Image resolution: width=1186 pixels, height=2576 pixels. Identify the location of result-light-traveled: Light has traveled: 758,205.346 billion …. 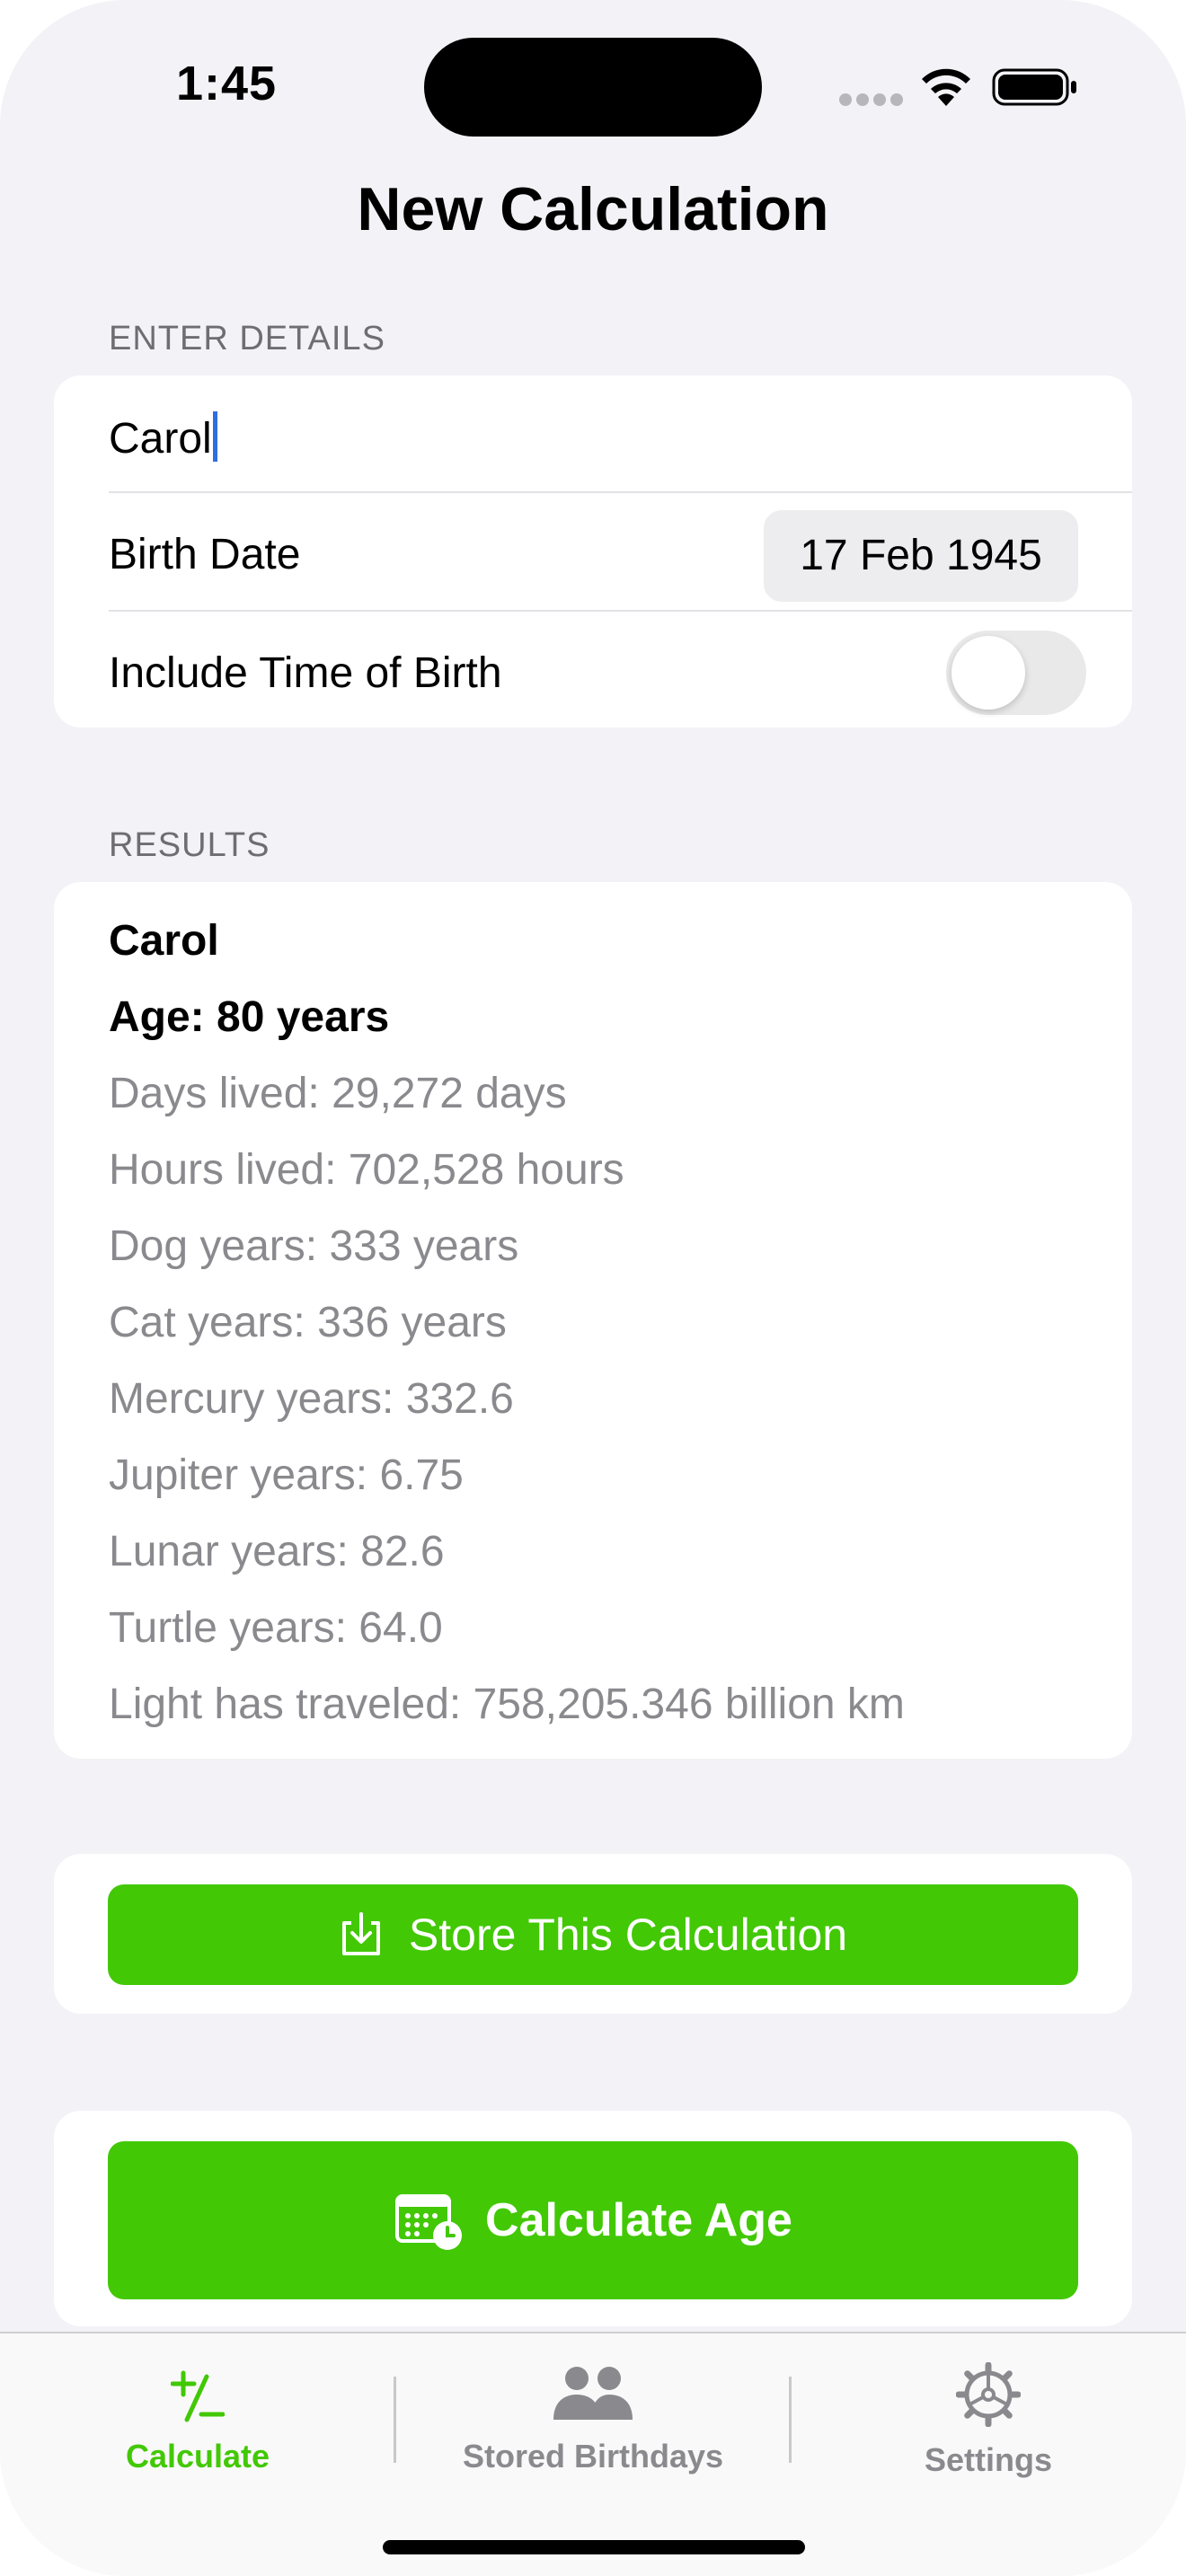
(507, 1704).